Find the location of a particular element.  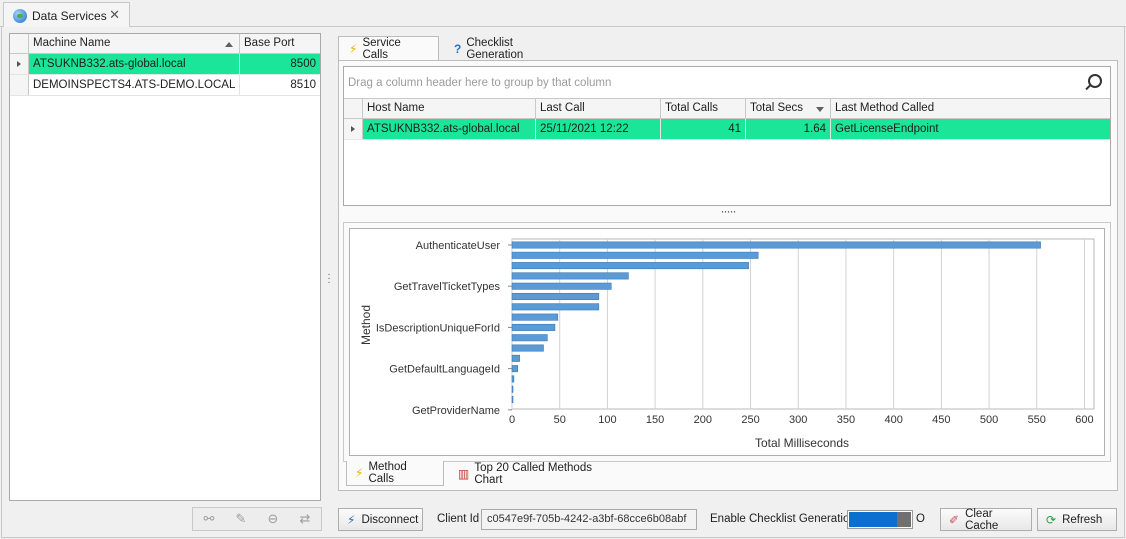

tab-top-20-called-methods-chart: ▥ Top 20 Called Methods Chart is located at coordinates (537, 473).